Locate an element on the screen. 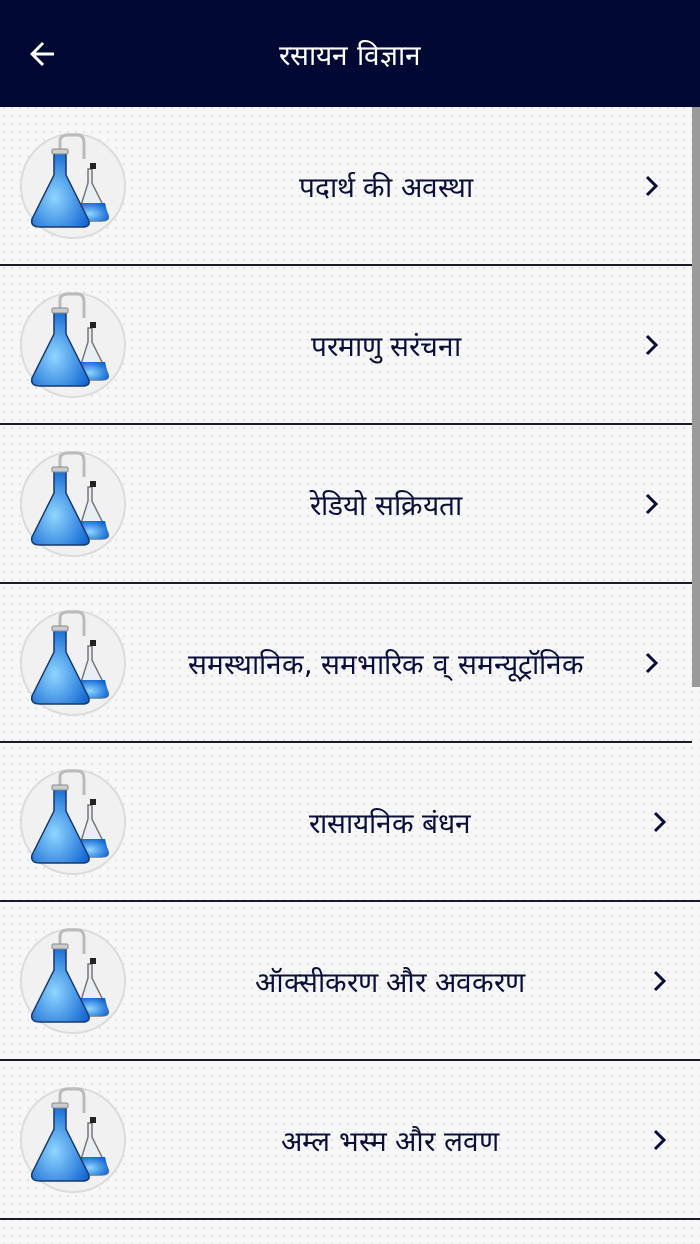 This screenshot has height=1244, width=700. topic-item: अम्ल भस्म और लवण is located at coordinates (350, 1140).